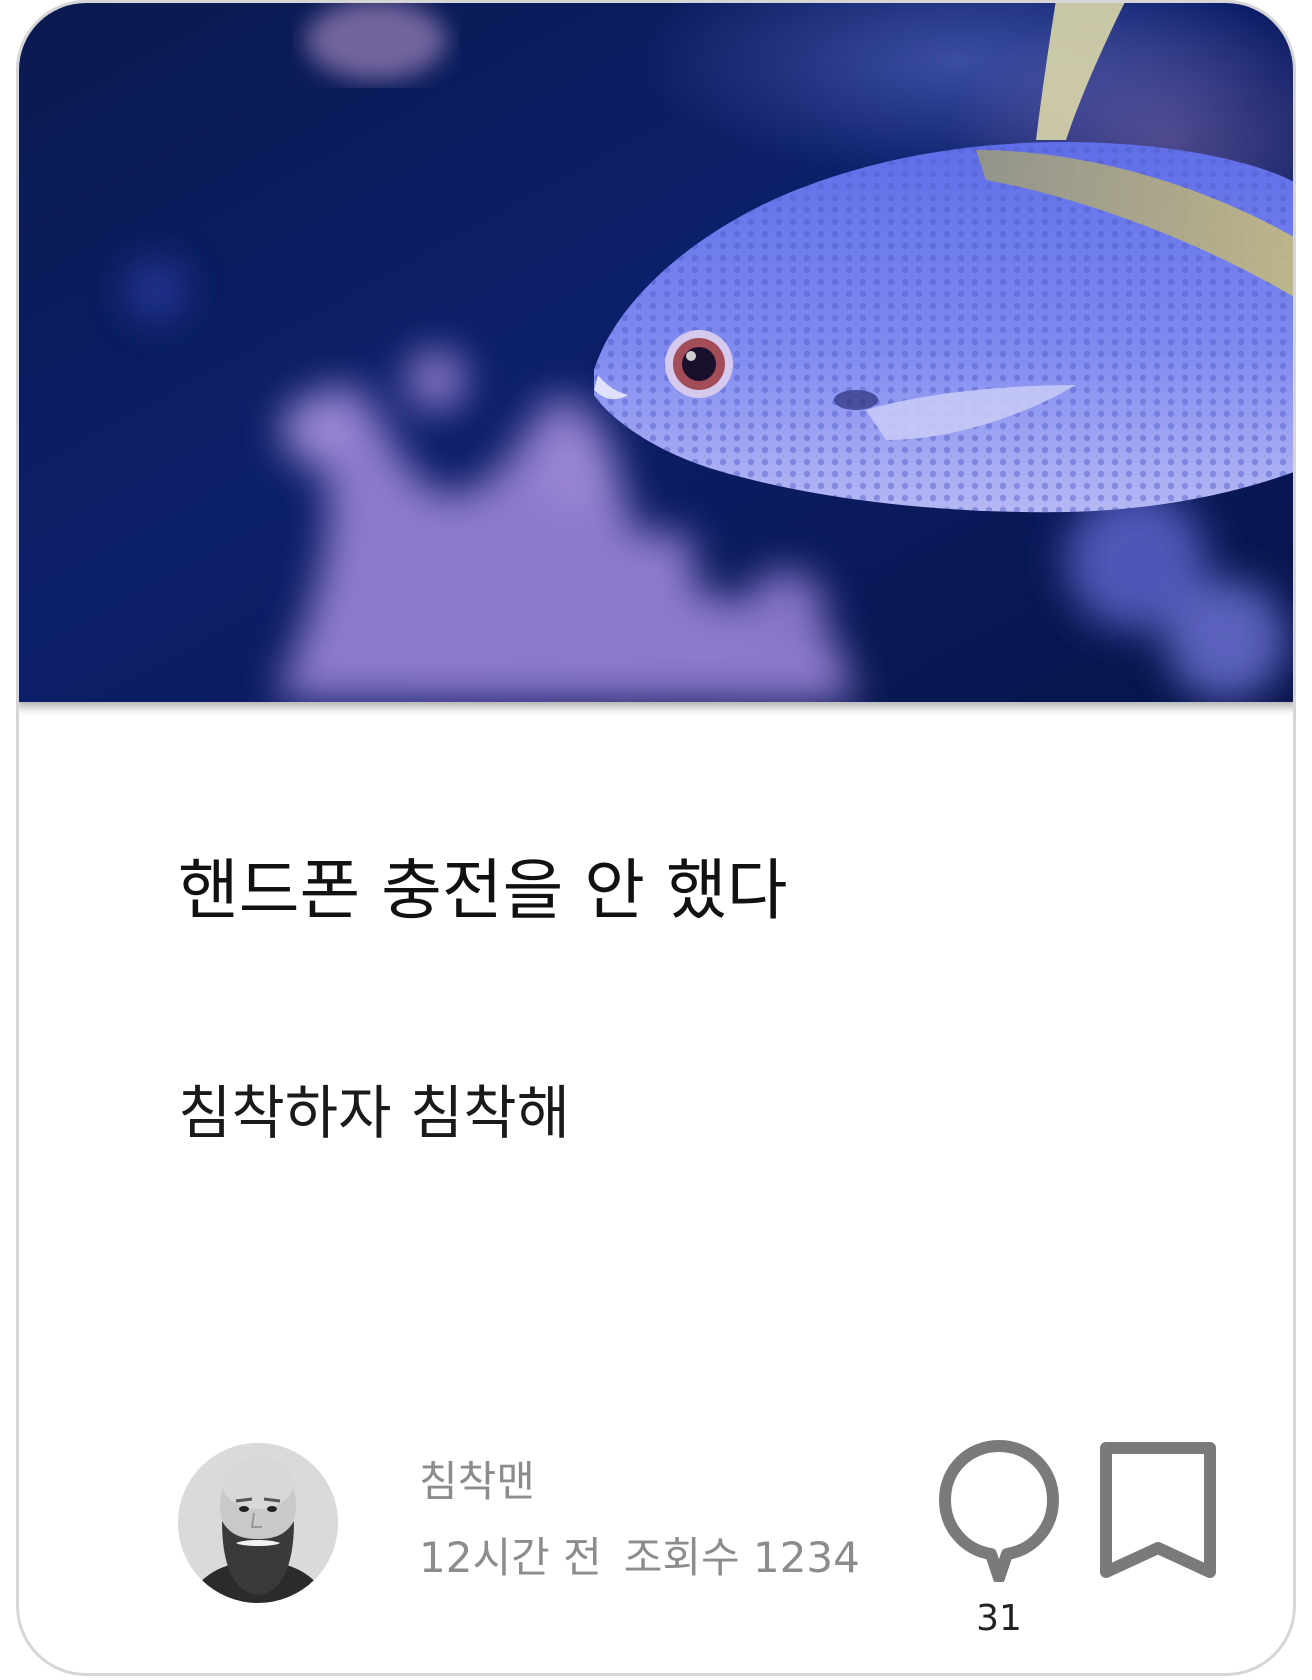  Describe the element at coordinates (374, 1113) in the screenshot. I see `post-body: 침착하자 침착해` at that location.